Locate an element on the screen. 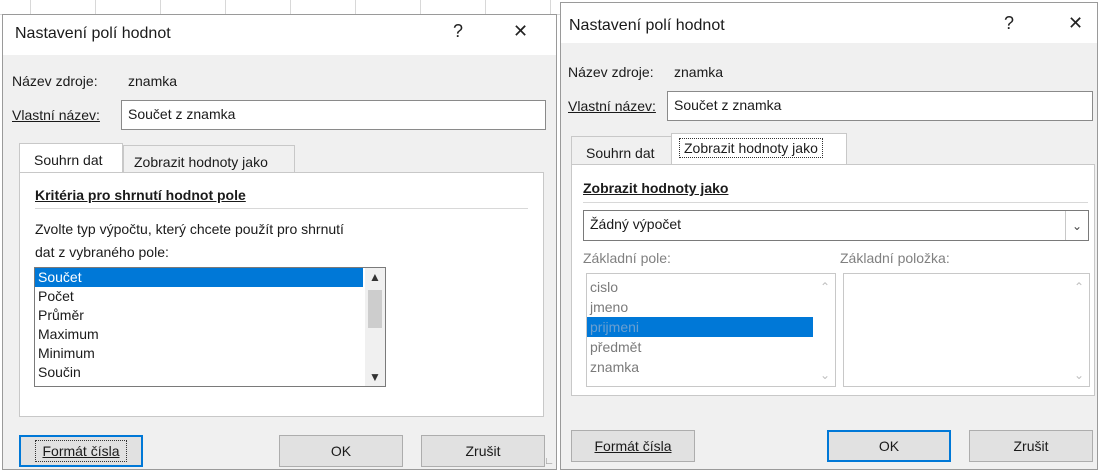 The height and width of the screenshot is (473, 1100). list-item: Minimum is located at coordinates (199, 353).